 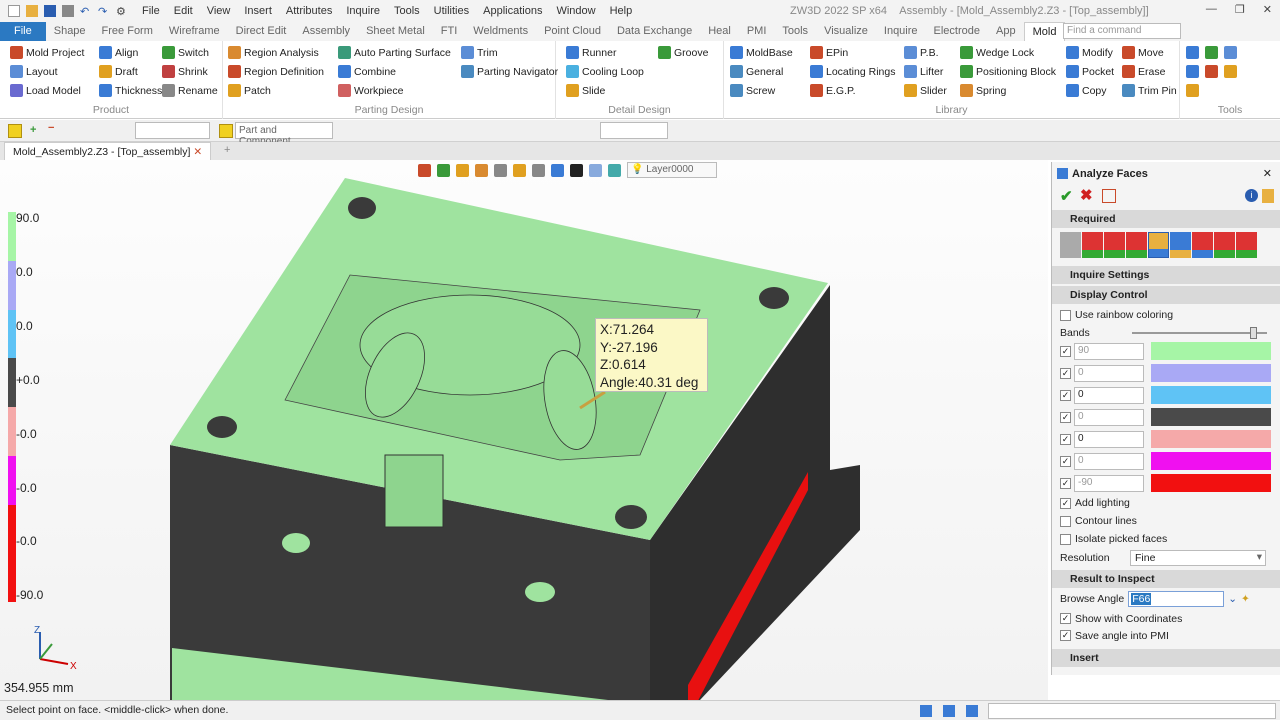 What do you see at coordinates (1114, 245) in the screenshot?
I see `analysis-type-zebra-icon` at bounding box center [1114, 245].